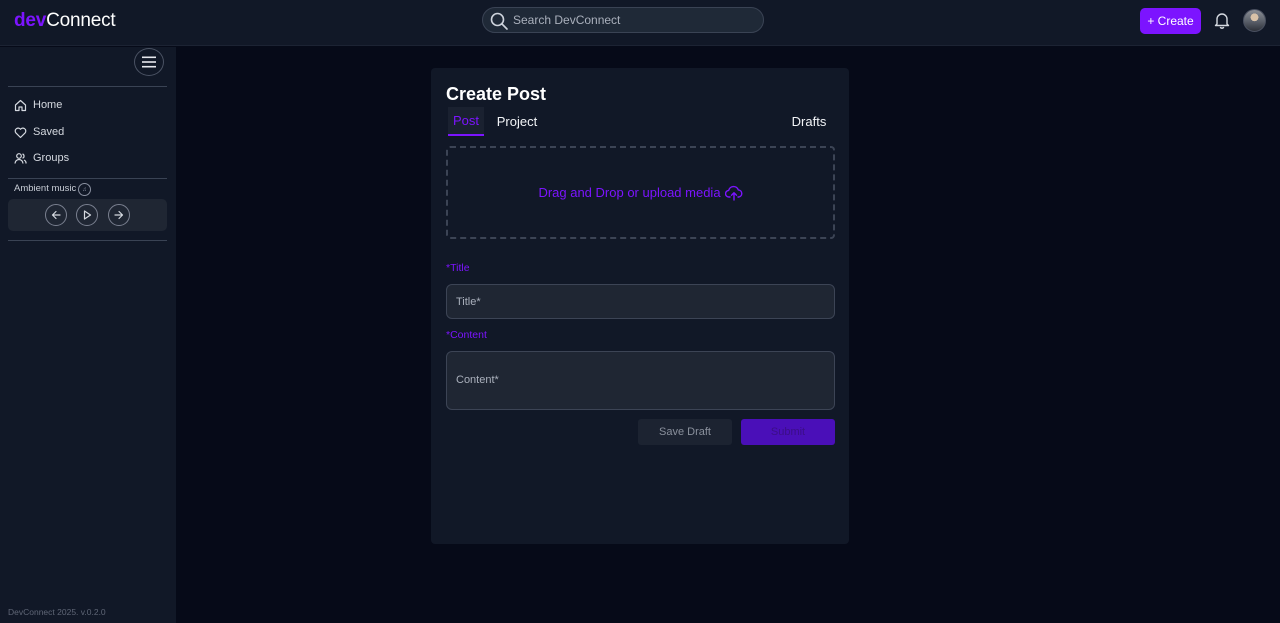 The width and height of the screenshot is (1280, 623). Describe the element at coordinates (57, 612) in the screenshot. I see `version-text: DevConnect 2025. v.0.2.0` at that location.